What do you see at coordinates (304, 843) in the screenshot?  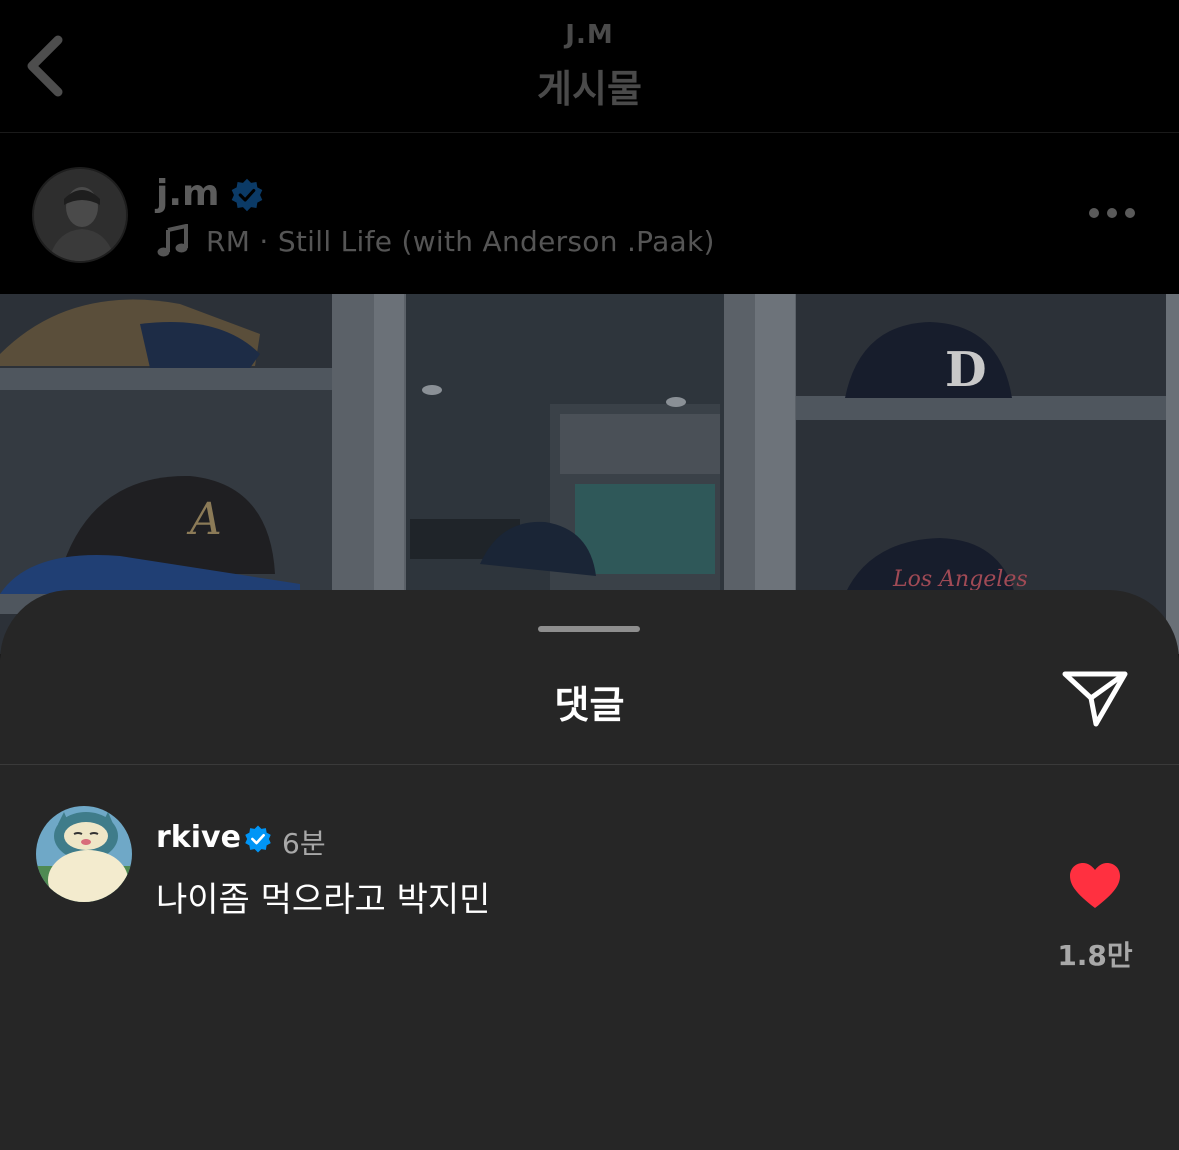 I see `comment-timestamp: 6분` at bounding box center [304, 843].